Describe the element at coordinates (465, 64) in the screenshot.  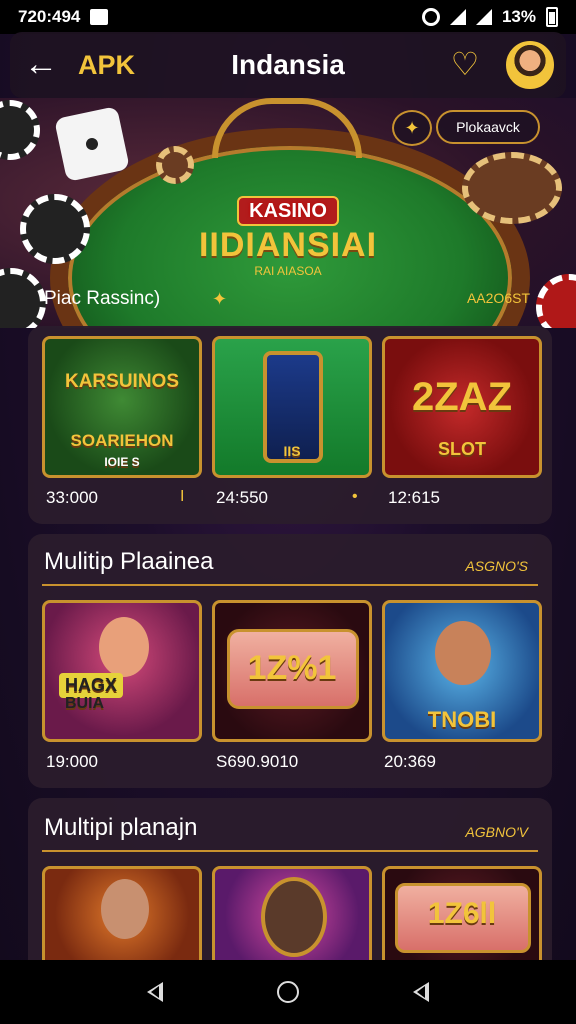
I see `heart-icon: ♡` at that location.